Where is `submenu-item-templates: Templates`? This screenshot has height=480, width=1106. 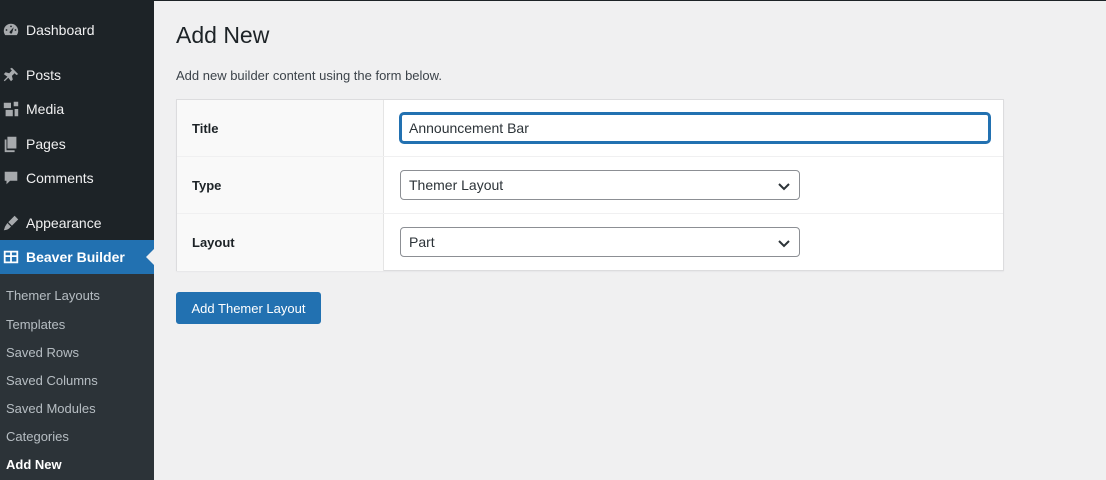 submenu-item-templates: Templates is located at coordinates (35, 324).